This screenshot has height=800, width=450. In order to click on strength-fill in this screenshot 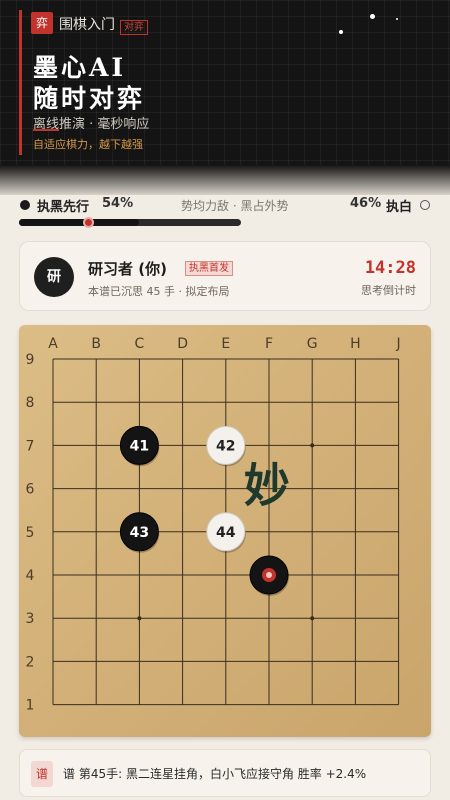, I will do `click(79, 222)`.